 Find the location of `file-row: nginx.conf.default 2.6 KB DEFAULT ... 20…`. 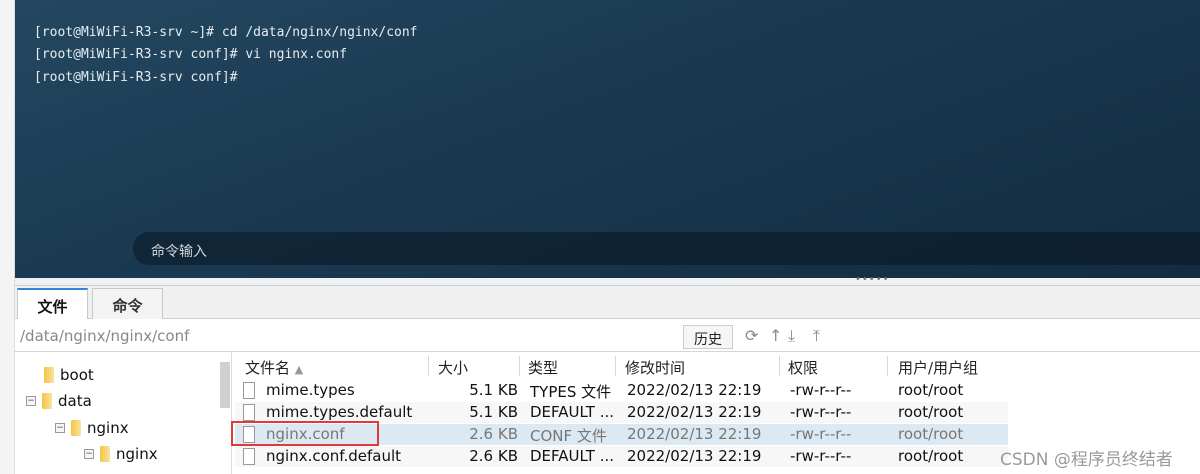

file-row: nginx.conf.default 2.6 KB DEFAULT ... 20… is located at coordinates (621, 456).